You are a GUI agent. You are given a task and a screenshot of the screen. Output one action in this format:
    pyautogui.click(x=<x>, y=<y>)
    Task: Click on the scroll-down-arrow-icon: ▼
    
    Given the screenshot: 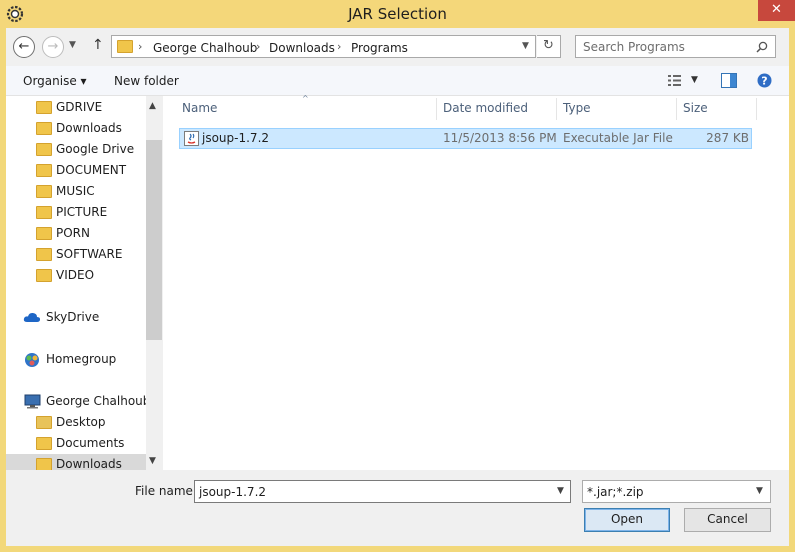 What is the action you would take?
    pyautogui.click(x=152, y=461)
    